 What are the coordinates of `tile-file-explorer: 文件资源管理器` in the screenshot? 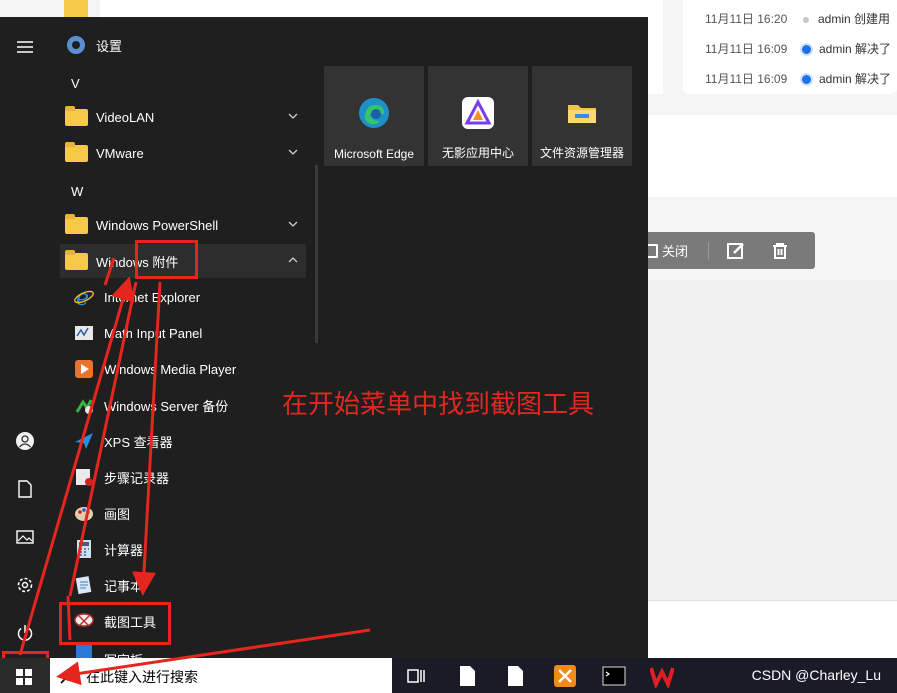 It's located at (582, 116).